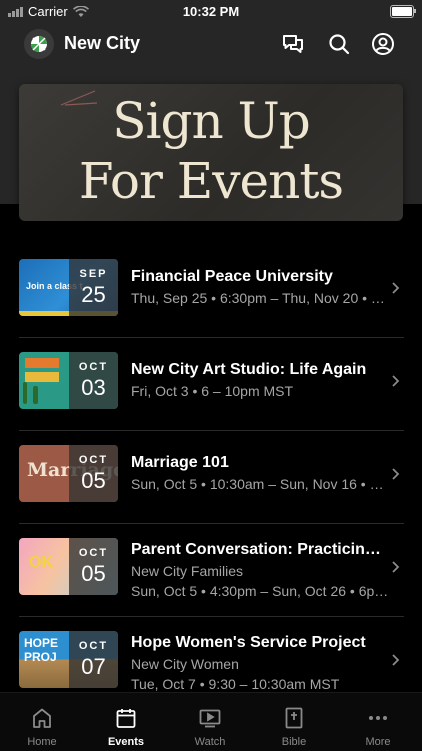  What do you see at coordinates (378, 722) in the screenshot?
I see `tab-more: More` at bounding box center [378, 722].